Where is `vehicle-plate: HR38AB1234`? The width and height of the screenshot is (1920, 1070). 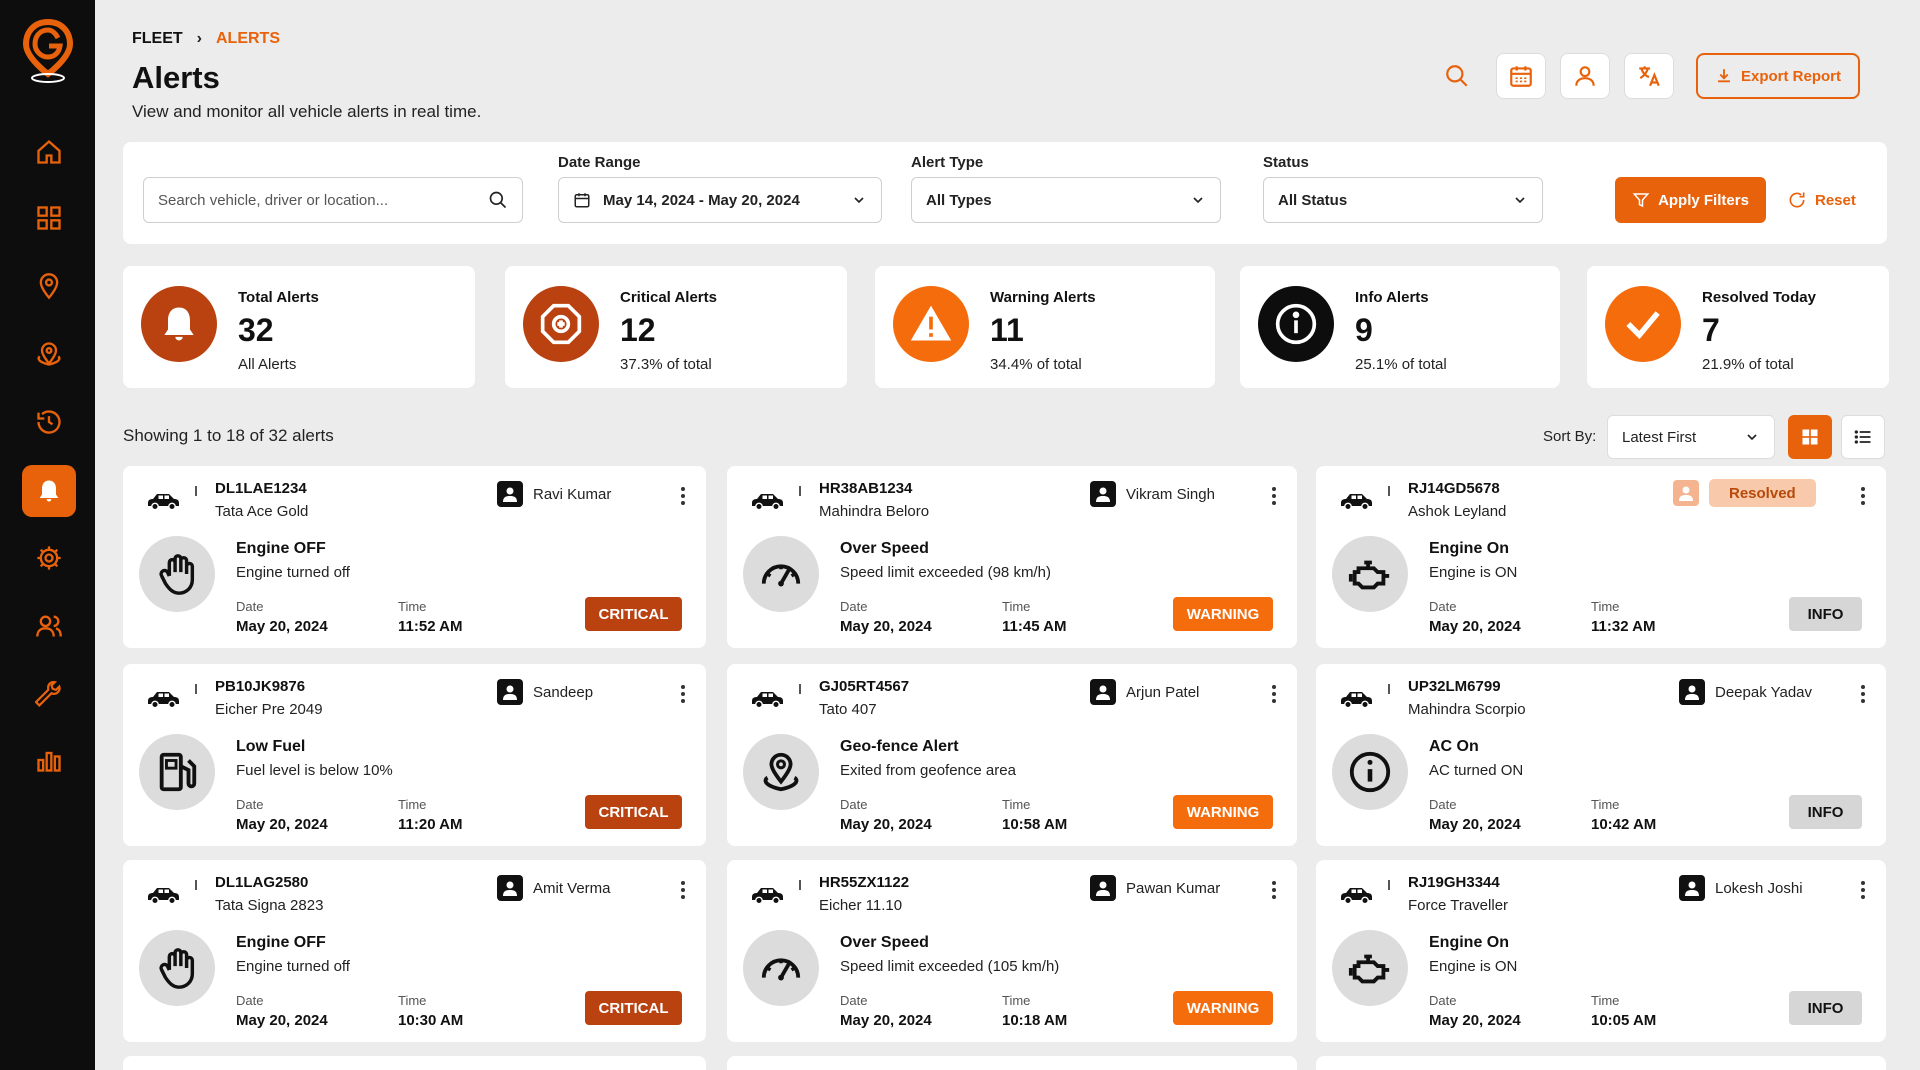 vehicle-plate: HR38AB1234 is located at coordinates (865, 488).